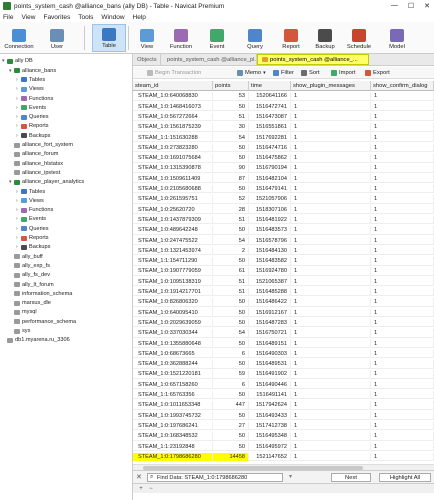 Image resolution: width=434 pixels, height=500 pixels. What do you see at coordinates (283, 199) in the screenshot?
I see `table-row: STEAM_1:0:261595751 52 1521057906 1 1` at bounding box center [283, 199].